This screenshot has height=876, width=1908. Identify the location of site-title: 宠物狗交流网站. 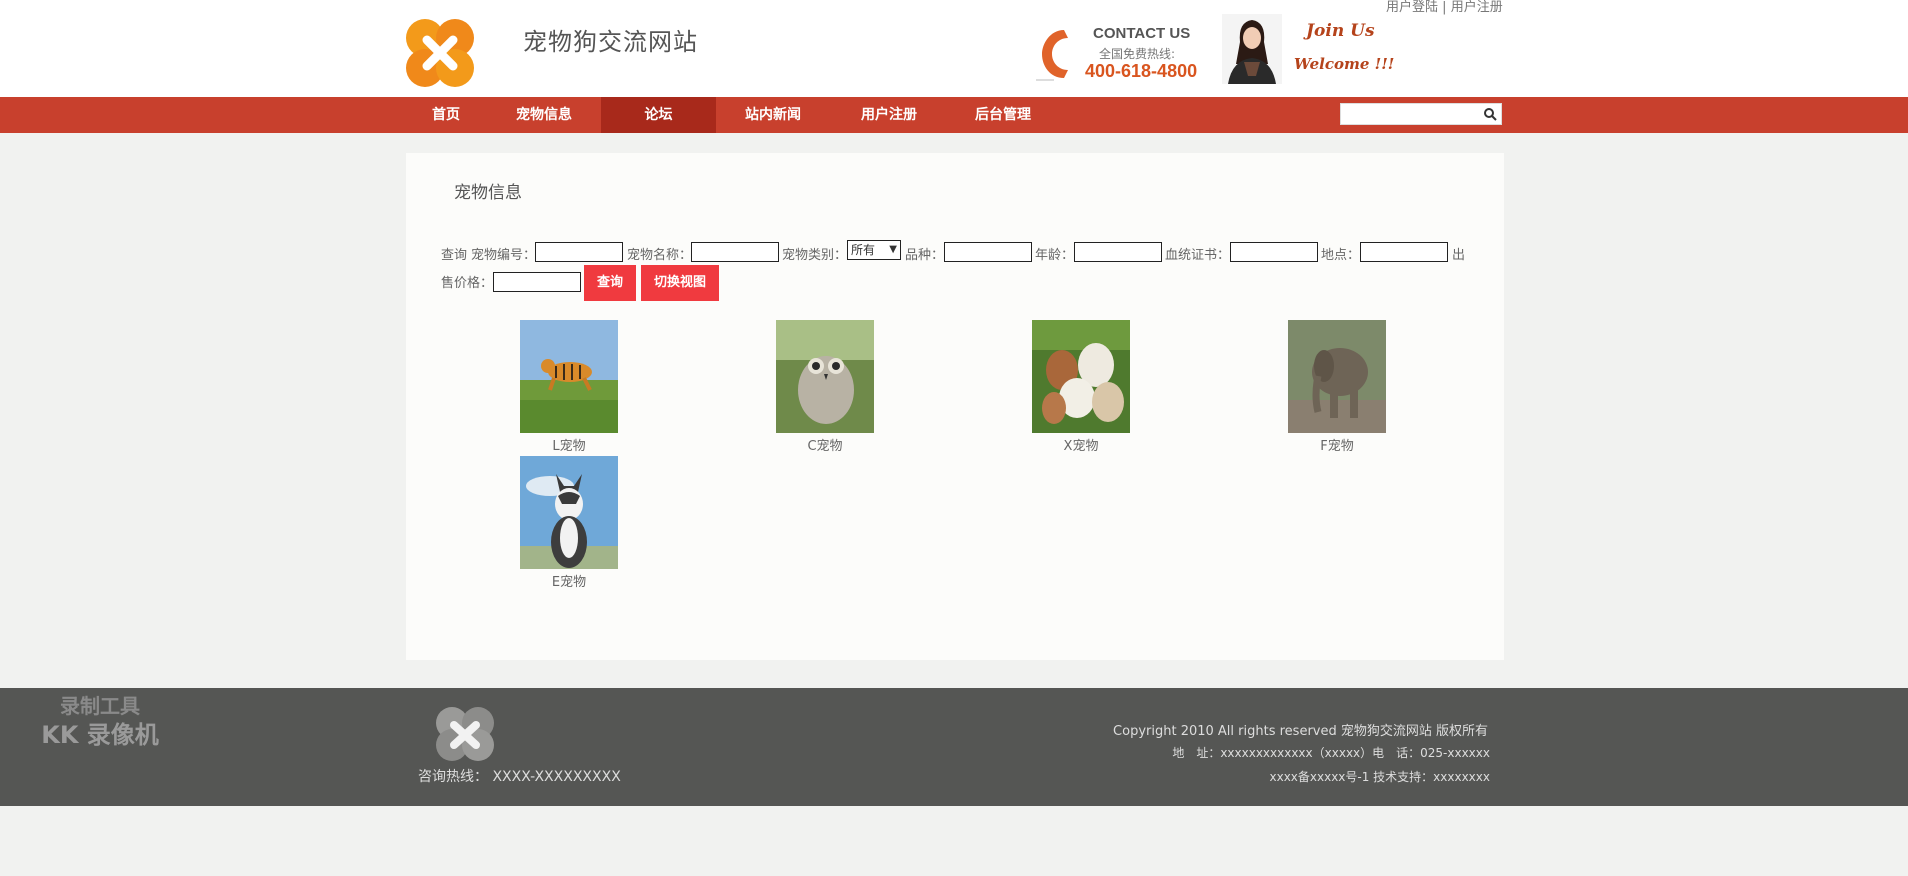
(610, 42).